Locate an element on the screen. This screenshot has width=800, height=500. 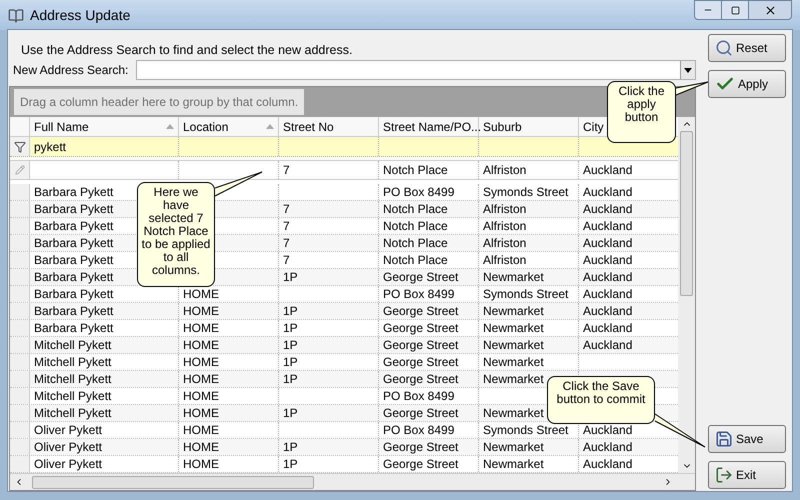
maximize-icon is located at coordinates (735, 10).